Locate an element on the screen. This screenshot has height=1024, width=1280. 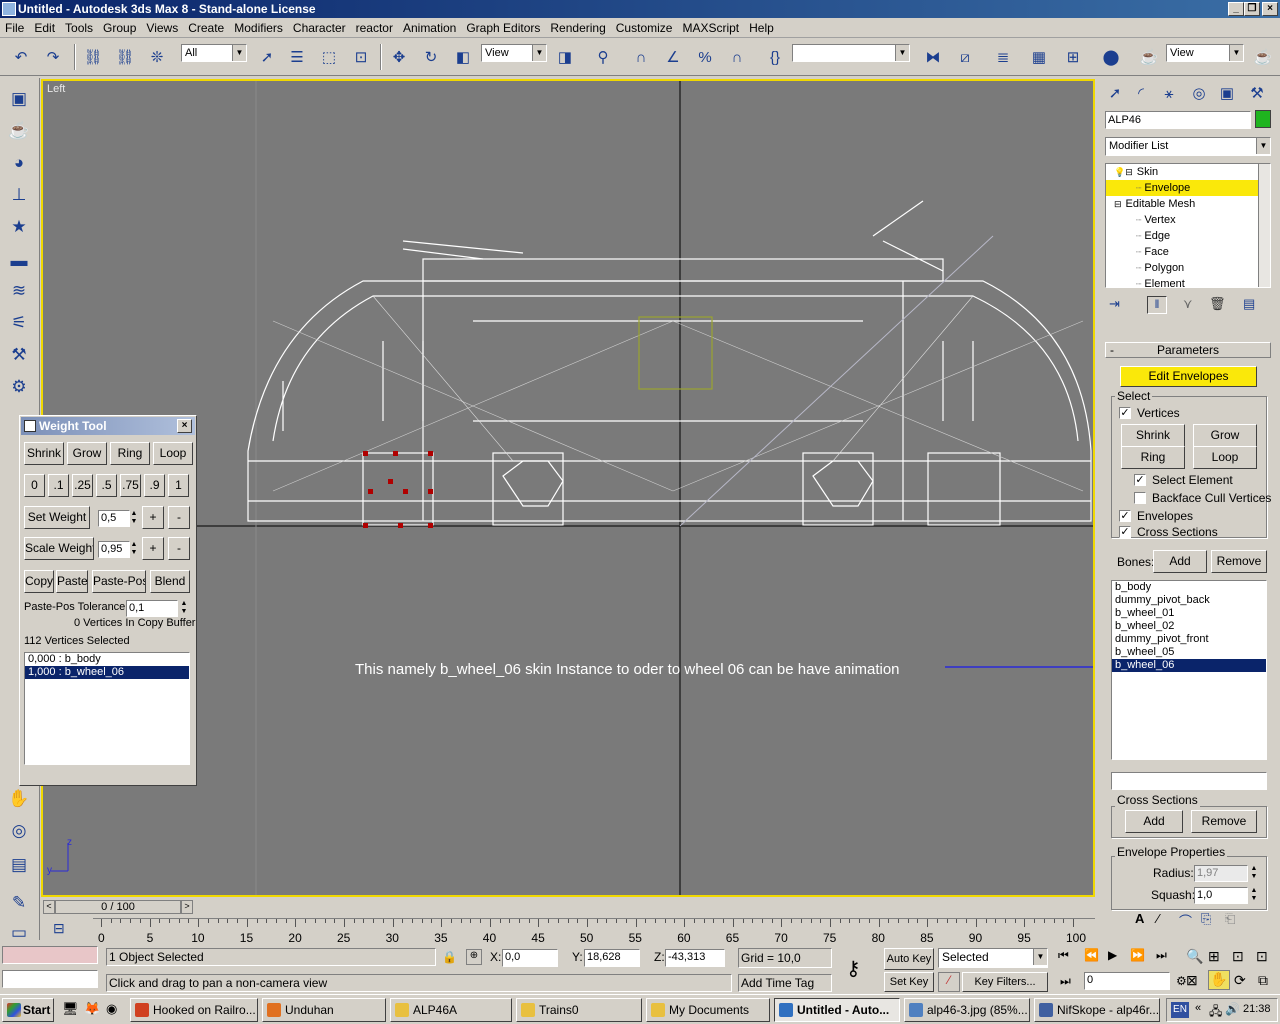
absolute-icon: A is located at coordinates (1139, 918).